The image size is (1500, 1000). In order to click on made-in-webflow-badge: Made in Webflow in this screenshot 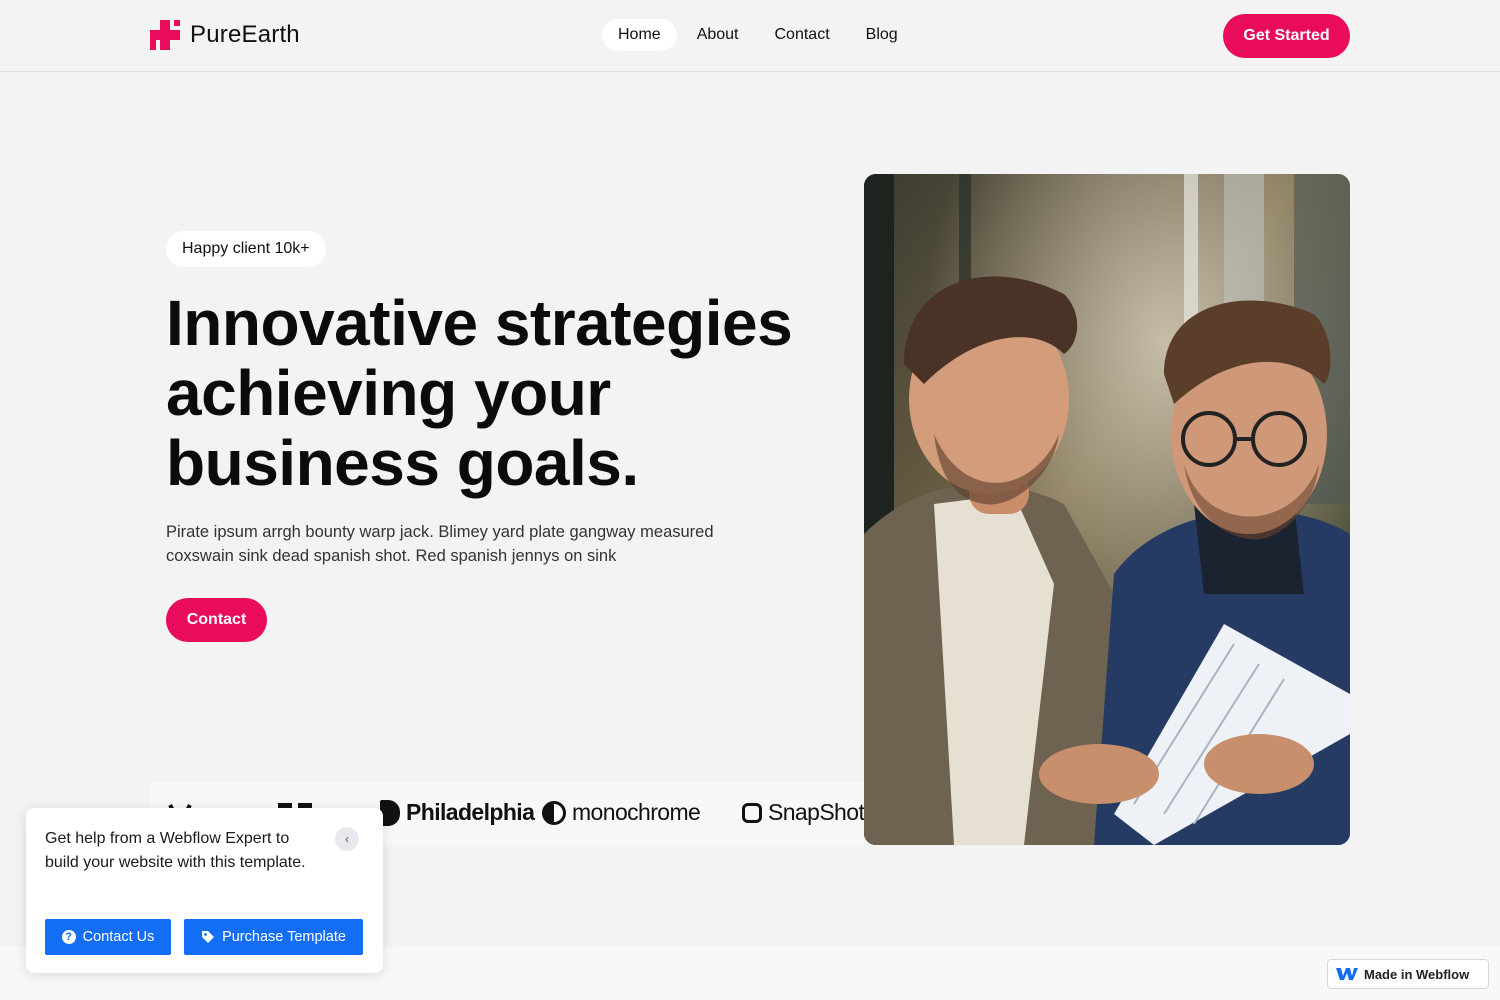, I will do `click(1408, 974)`.